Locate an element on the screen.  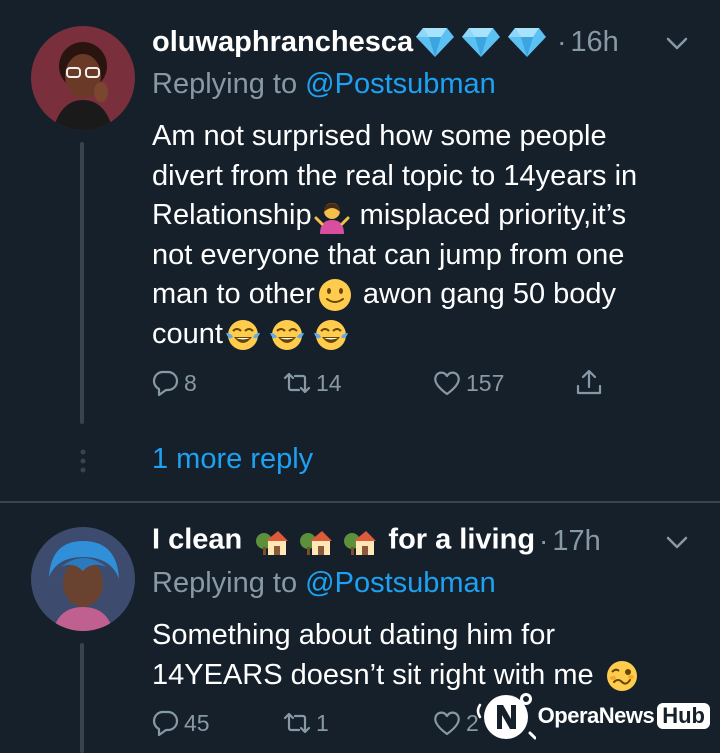
reply-count: 8 is located at coordinates (190, 382).